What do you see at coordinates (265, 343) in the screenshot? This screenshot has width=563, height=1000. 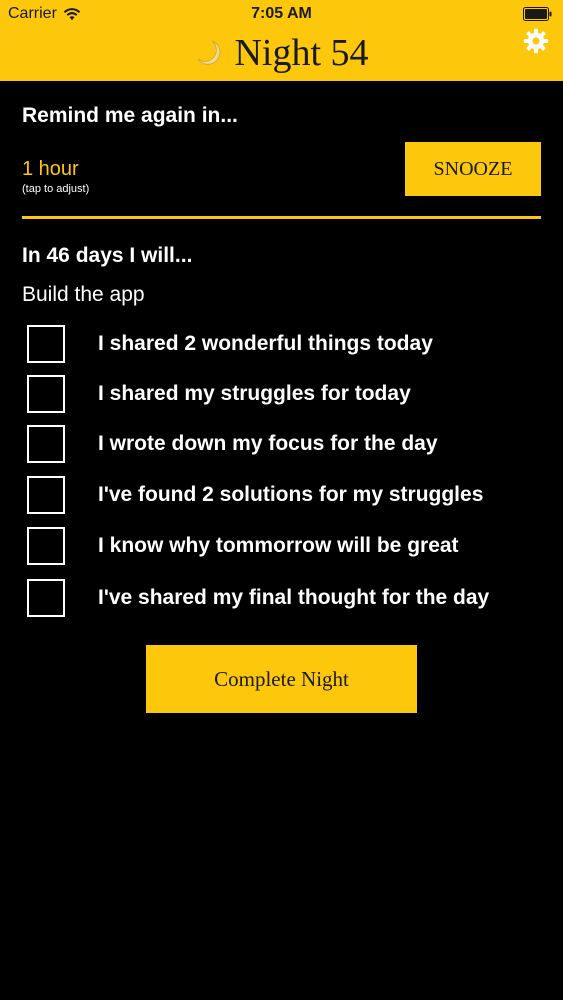 I see `checklist-item-label: I shared 2 wonderful things today` at bounding box center [265, 343].